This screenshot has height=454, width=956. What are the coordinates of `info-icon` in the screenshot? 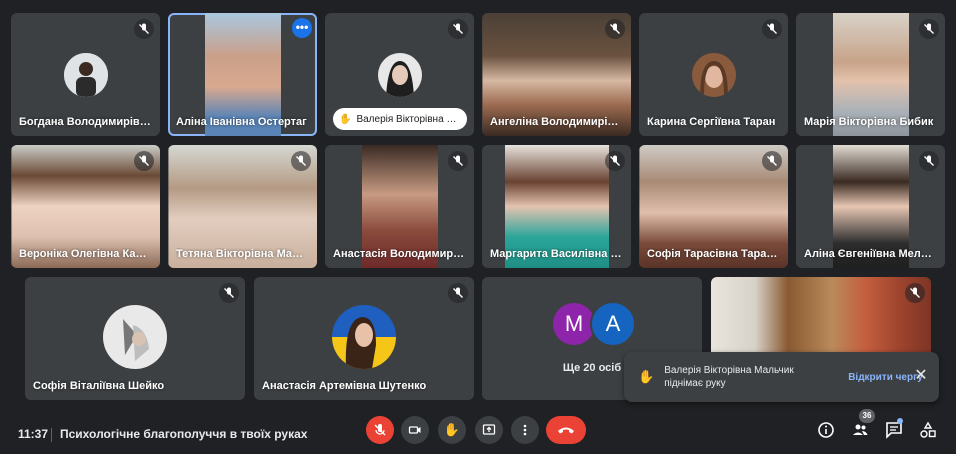 It's located at (826, 430).